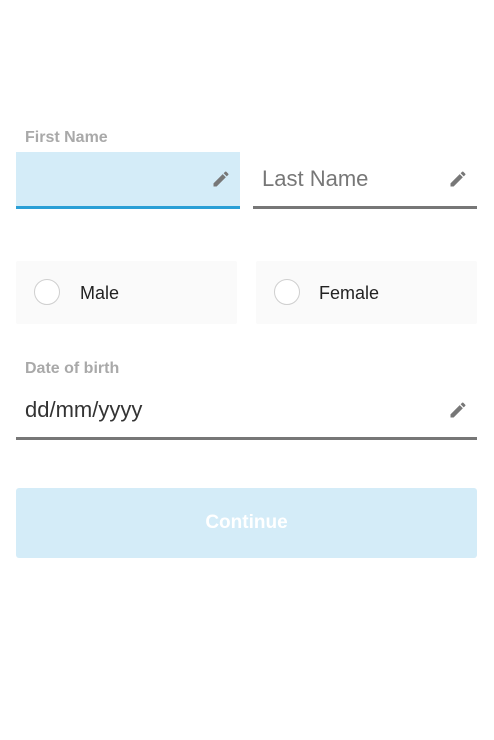 The height and width of the screenshot is (740, 494). I want to click on gender-option-label: Female, so click(349, 293).